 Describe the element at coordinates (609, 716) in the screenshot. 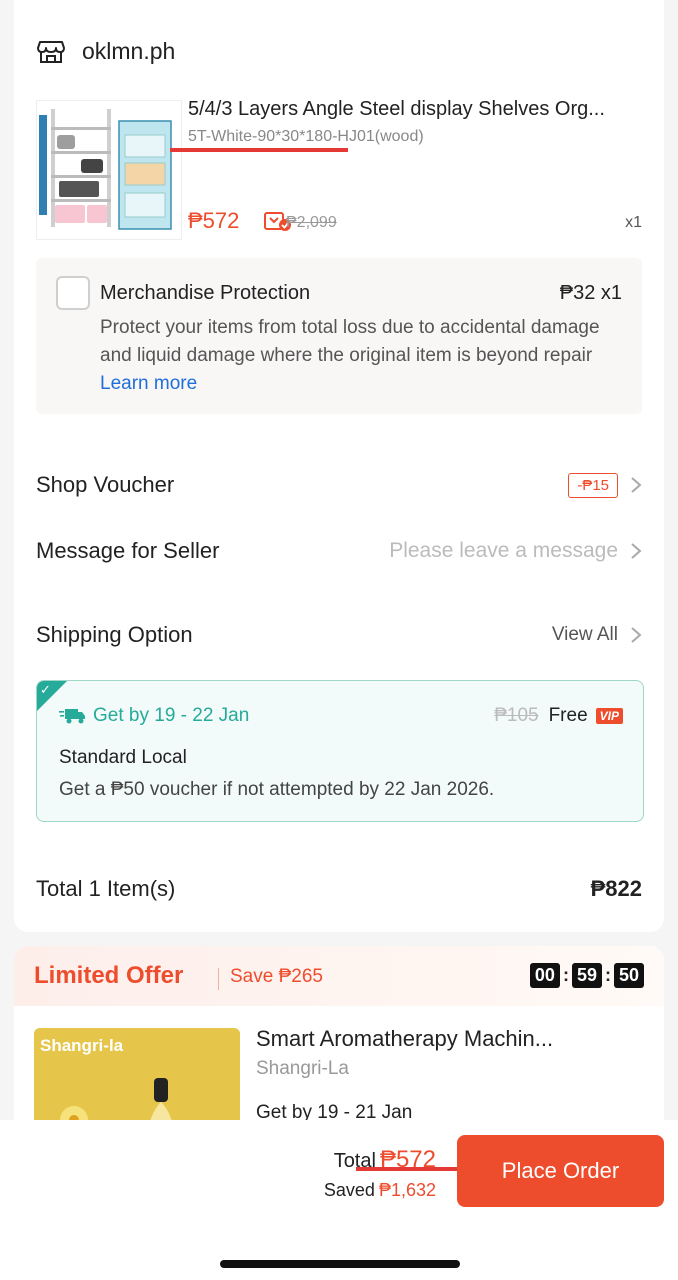

I see `vip-badge: VIP` at that location.